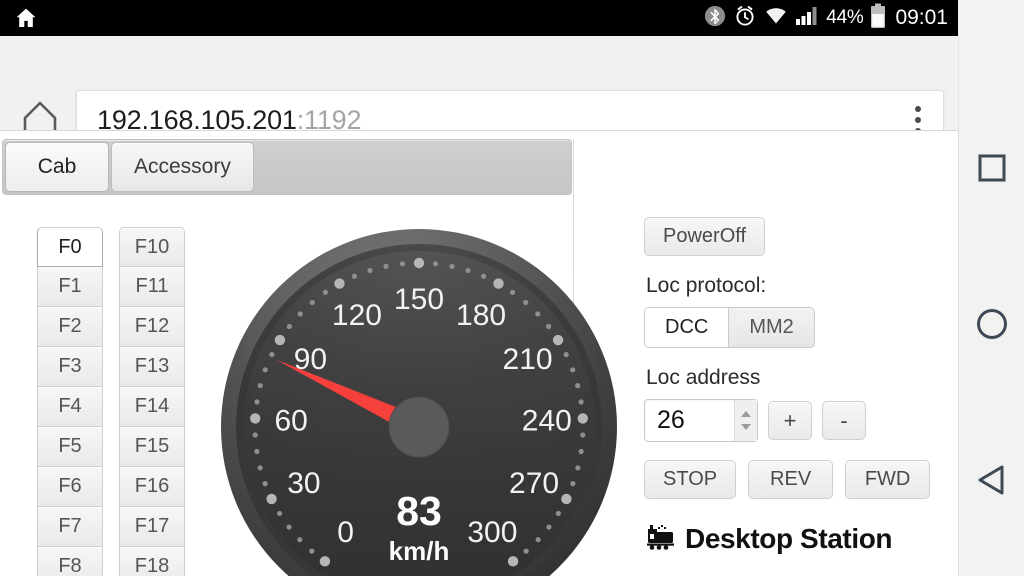 This screenshot has width=1024, height=576. What do you see at coordinates (479, 18) in the screenshot?
I see `android-status-bar: 44% 09:01` at bounding box center [479, 18].